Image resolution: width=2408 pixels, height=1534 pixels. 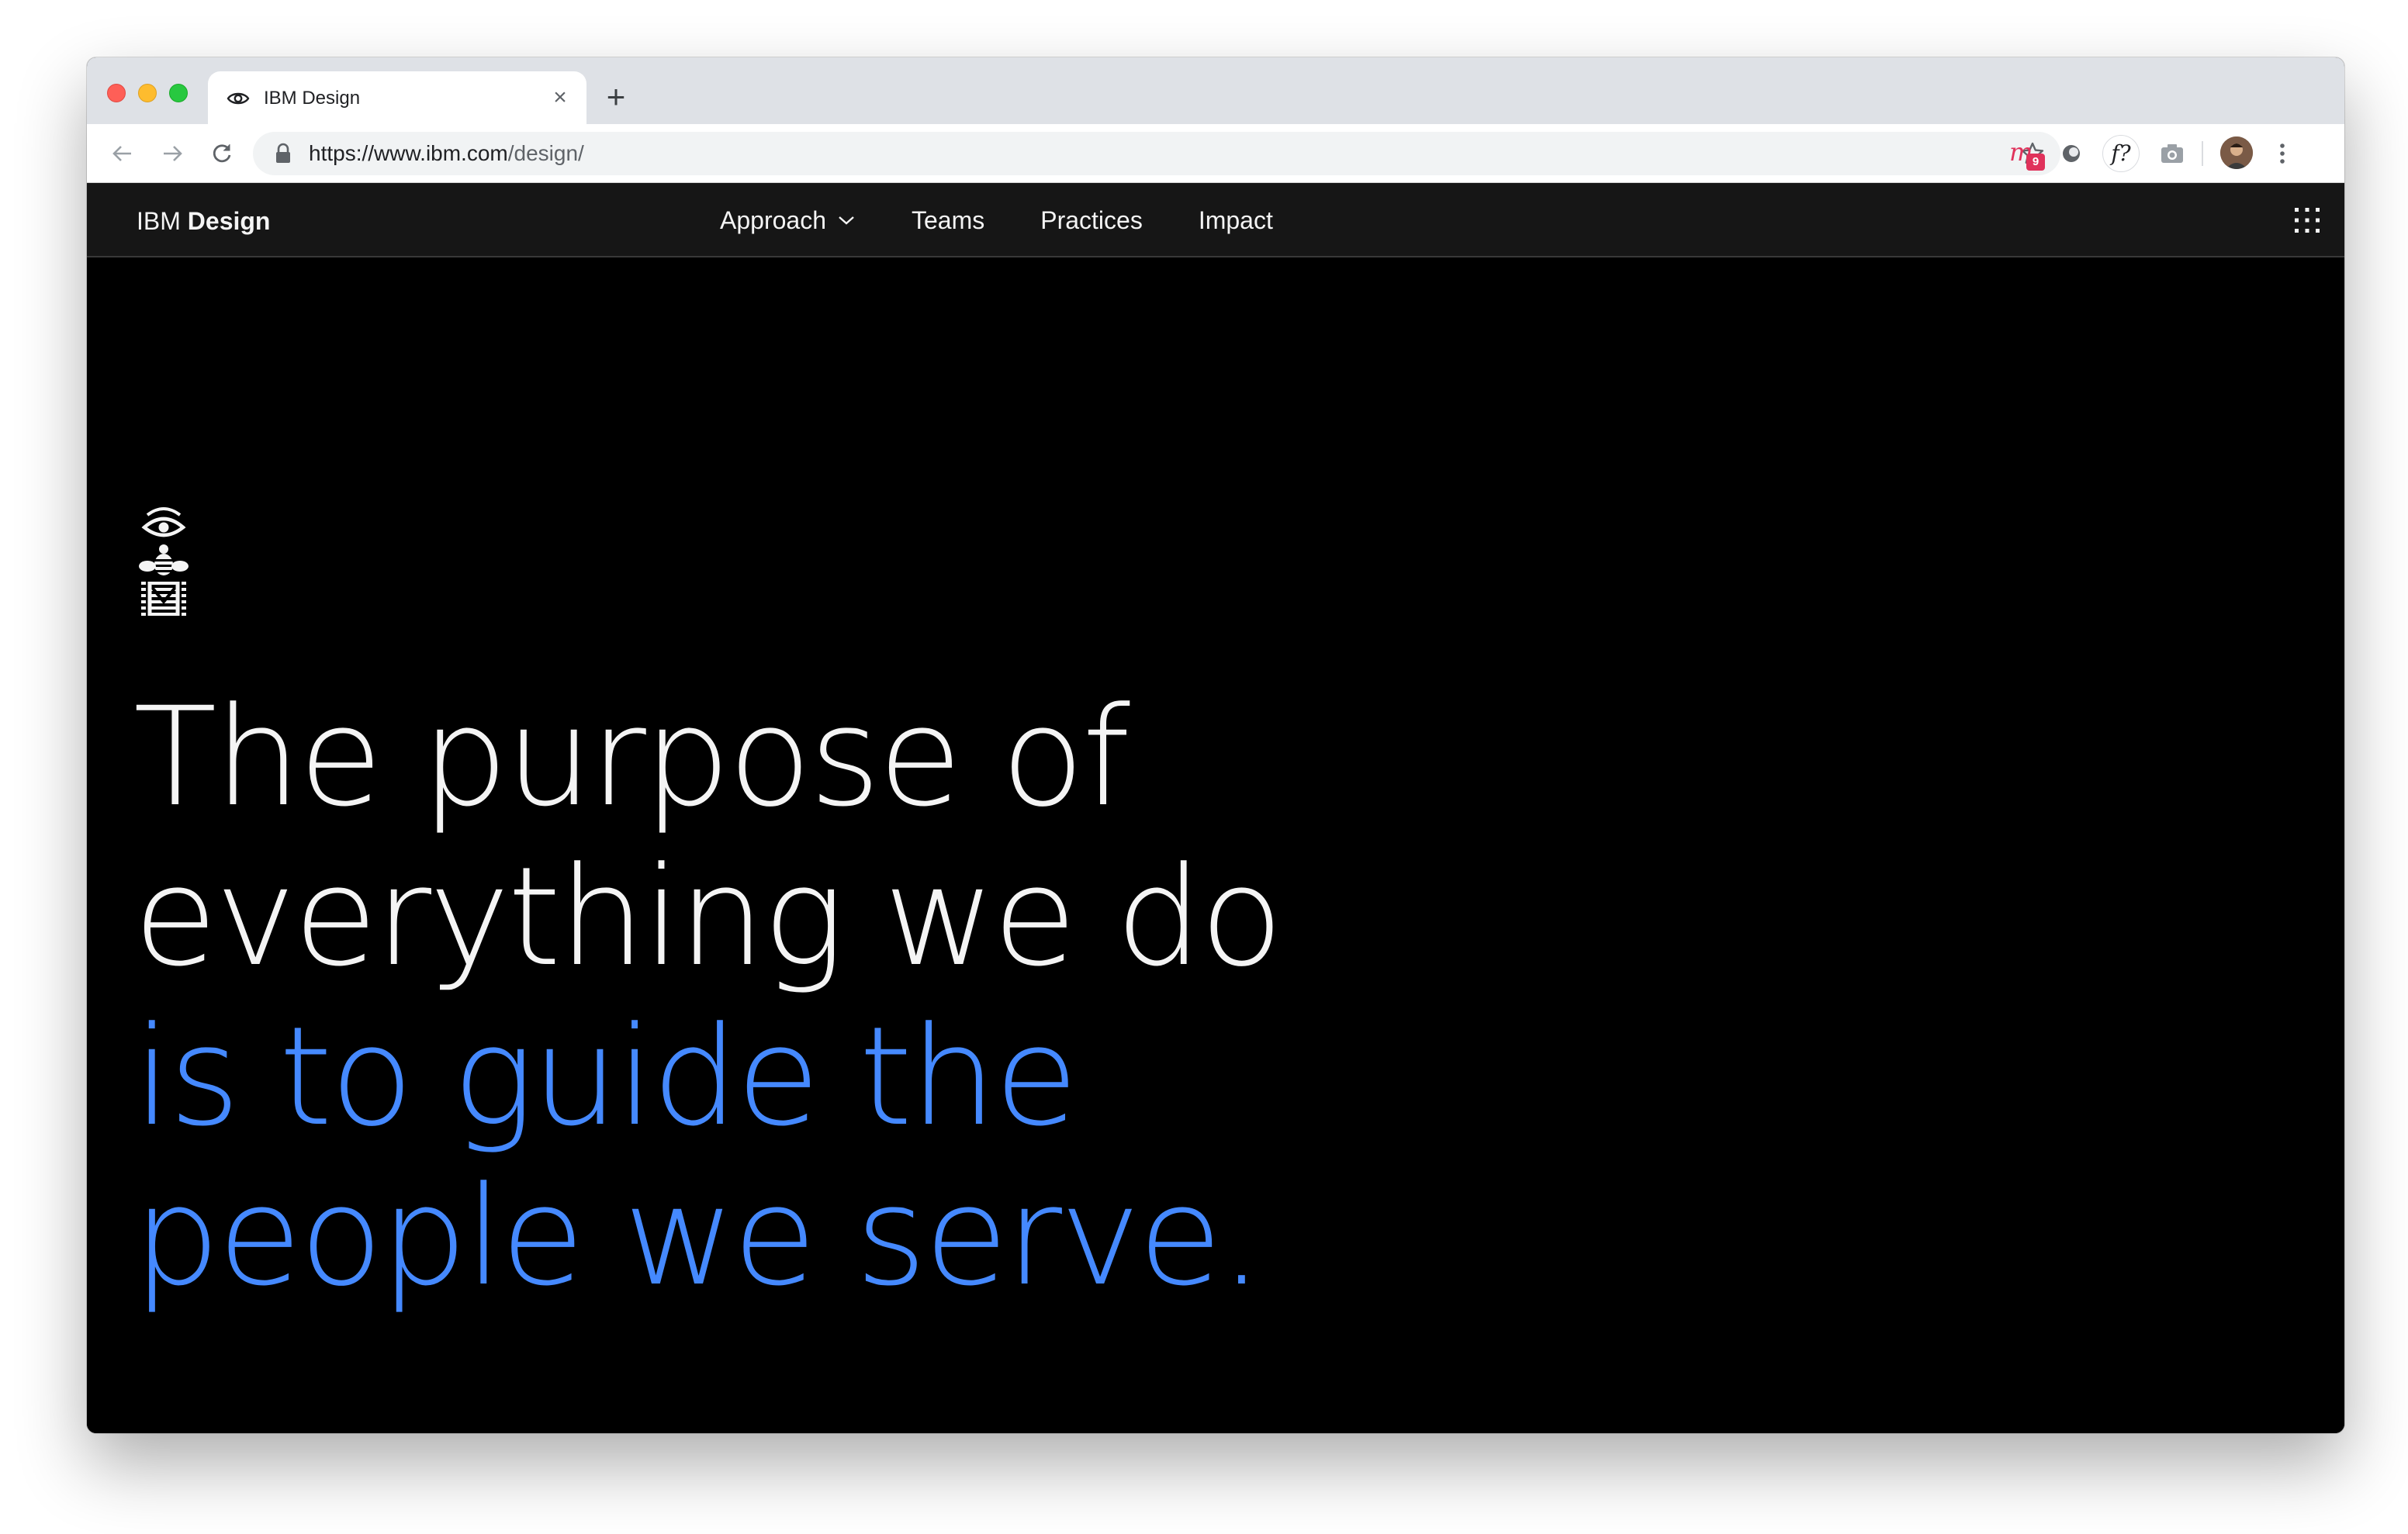 What do you see at coordinates (605, 1076) in the screenshot?
I see `headline-line-accent: is to guide the` at bounding box center [605, 1076].